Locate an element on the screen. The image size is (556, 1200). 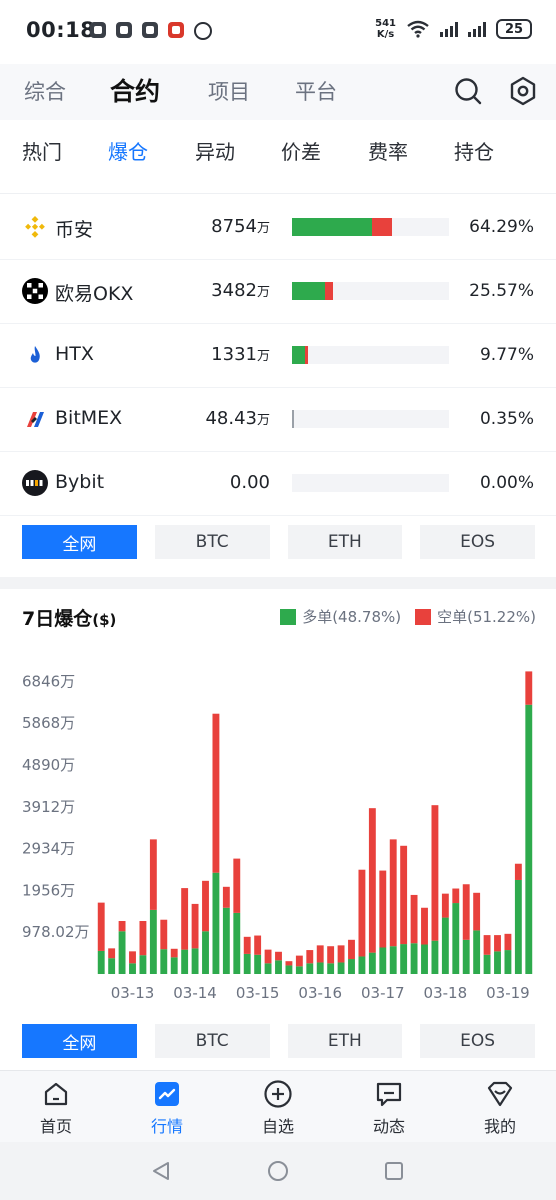
tab-spread: 价差 is located at coordinates (301, 150).